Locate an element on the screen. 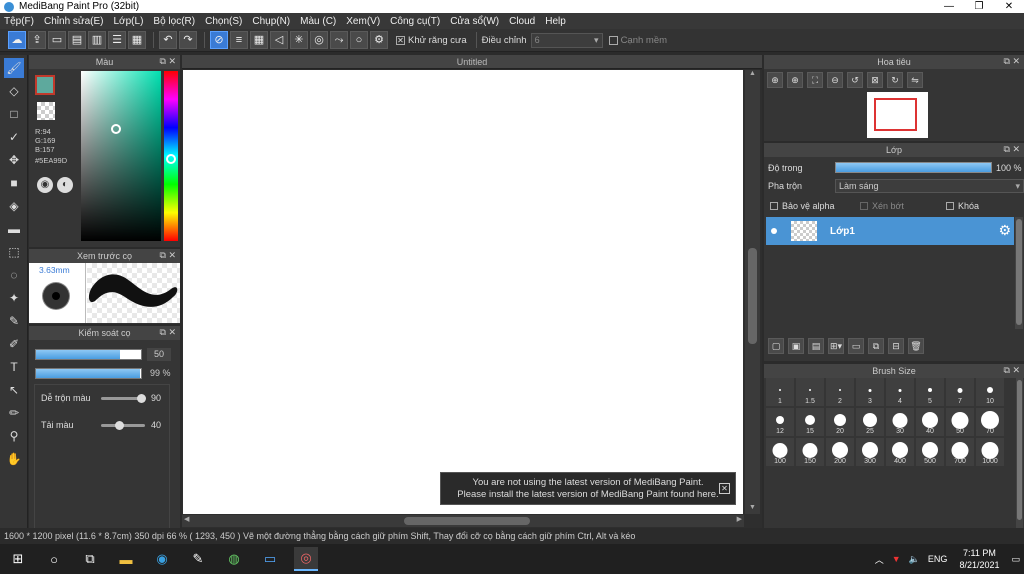  menu-file: Tệp(F) is located at coordinates (19, 21).